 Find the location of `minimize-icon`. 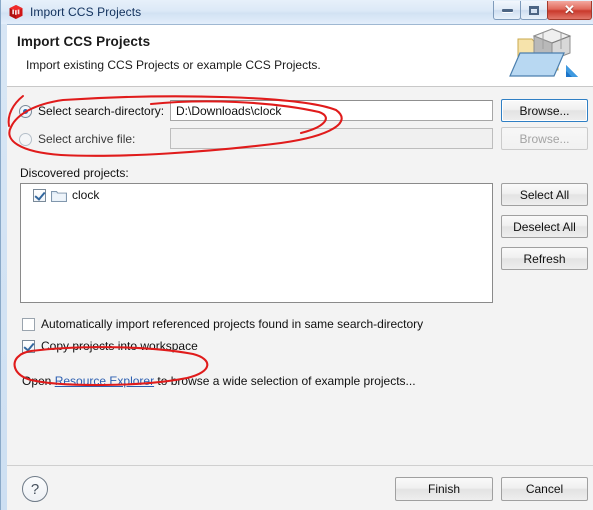

minimize-icon is located at coordinates (507, 10).